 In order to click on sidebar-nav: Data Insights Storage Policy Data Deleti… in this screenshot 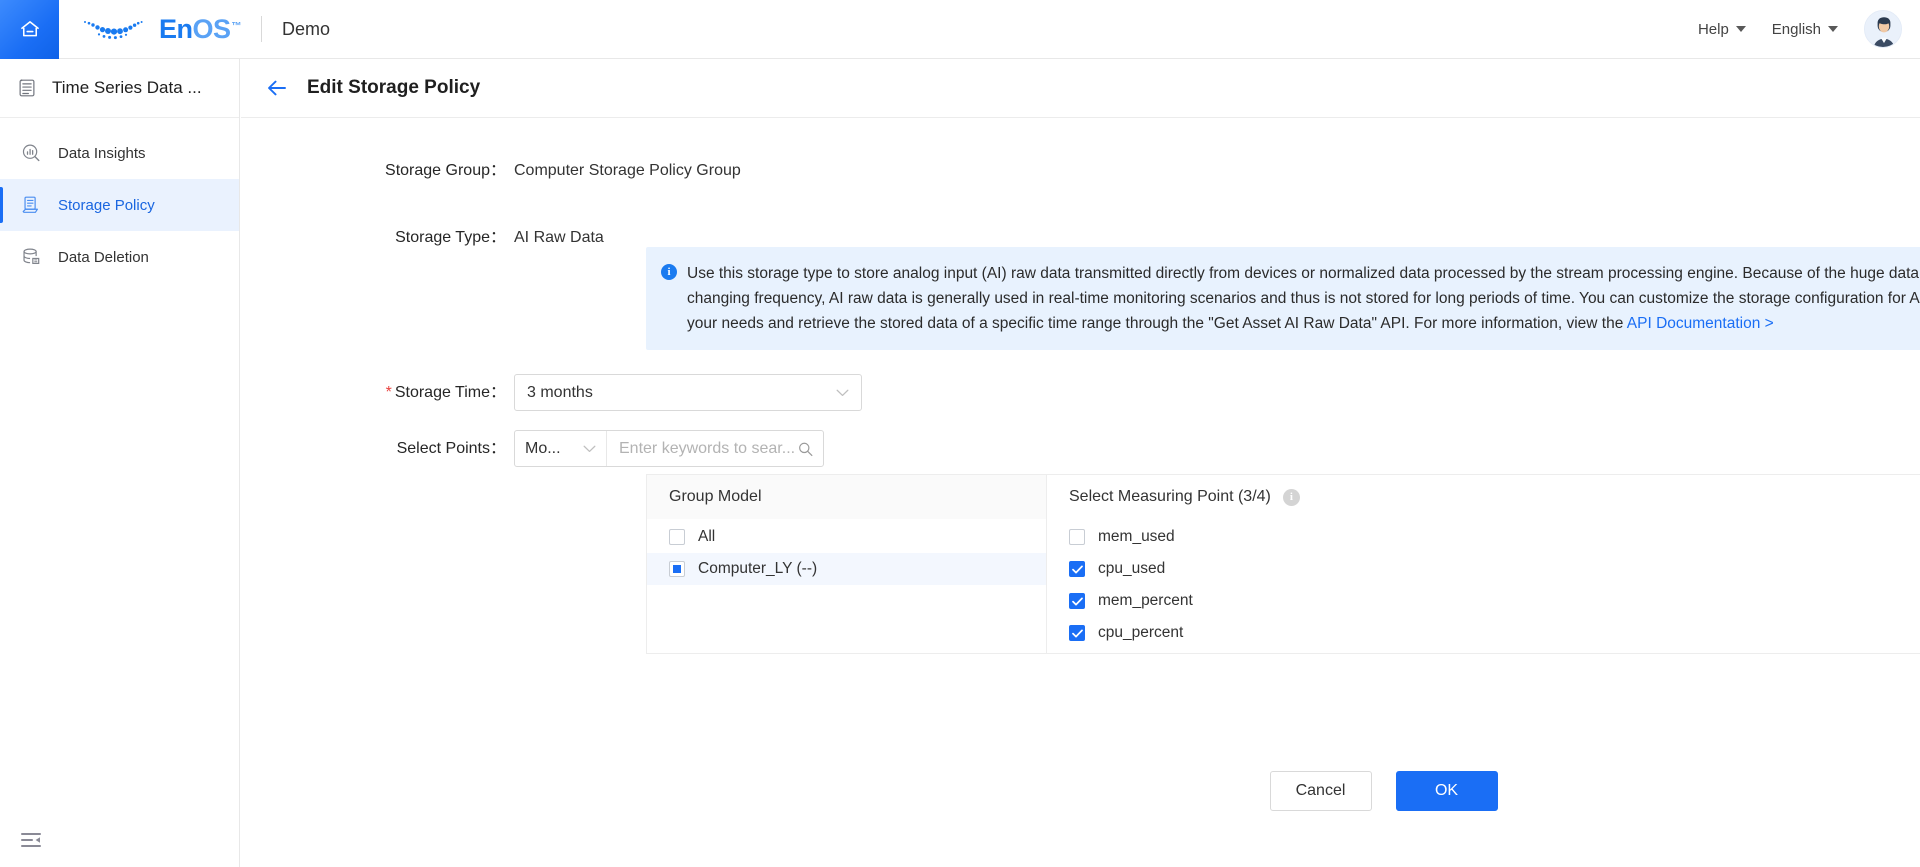, I will do `click(119, 200)`.